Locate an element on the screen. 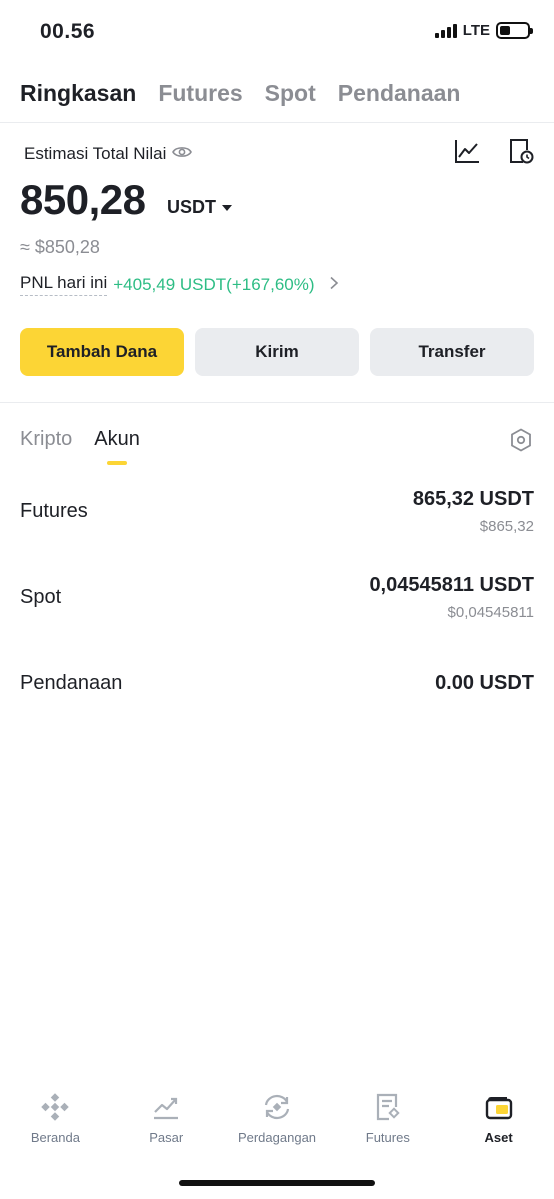 This screenshot has width=554, height=1199. tab-spot: Spot is located at coordinates (290, 93).